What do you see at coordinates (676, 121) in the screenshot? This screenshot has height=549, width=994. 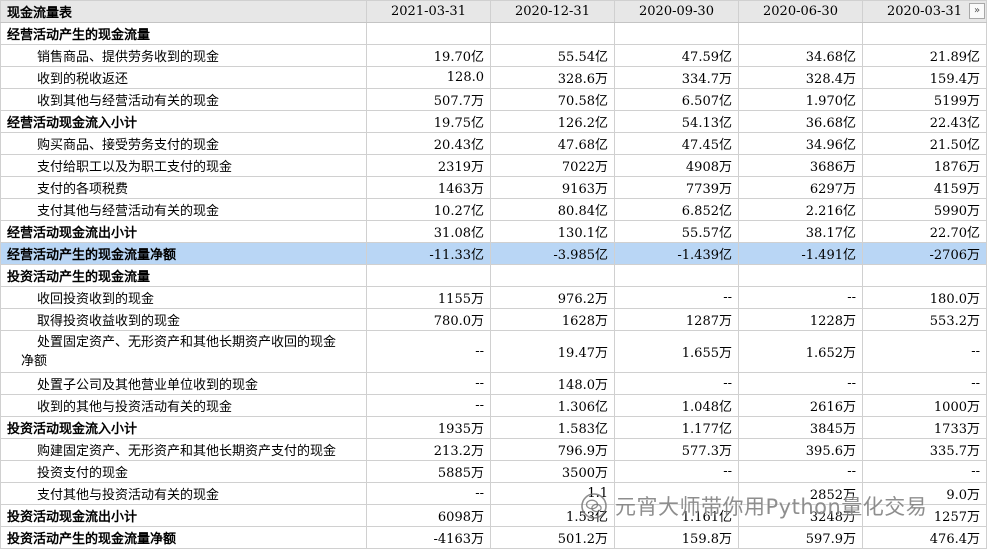 I see `value-cell: 54.13亿` at bounding box center [676, 121].